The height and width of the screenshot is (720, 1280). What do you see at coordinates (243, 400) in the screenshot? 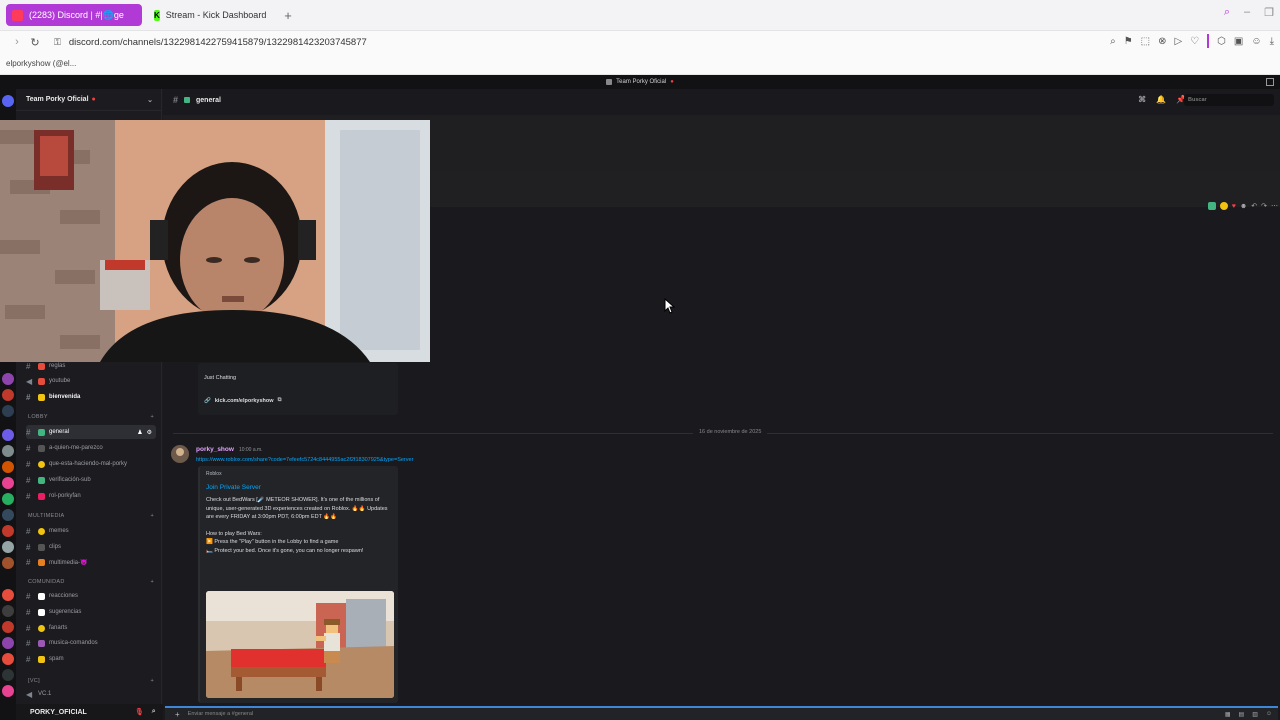
I see `embed-link: 🔗 kick.com/elporkyshow ⧉` at bounding box center [243, 400].